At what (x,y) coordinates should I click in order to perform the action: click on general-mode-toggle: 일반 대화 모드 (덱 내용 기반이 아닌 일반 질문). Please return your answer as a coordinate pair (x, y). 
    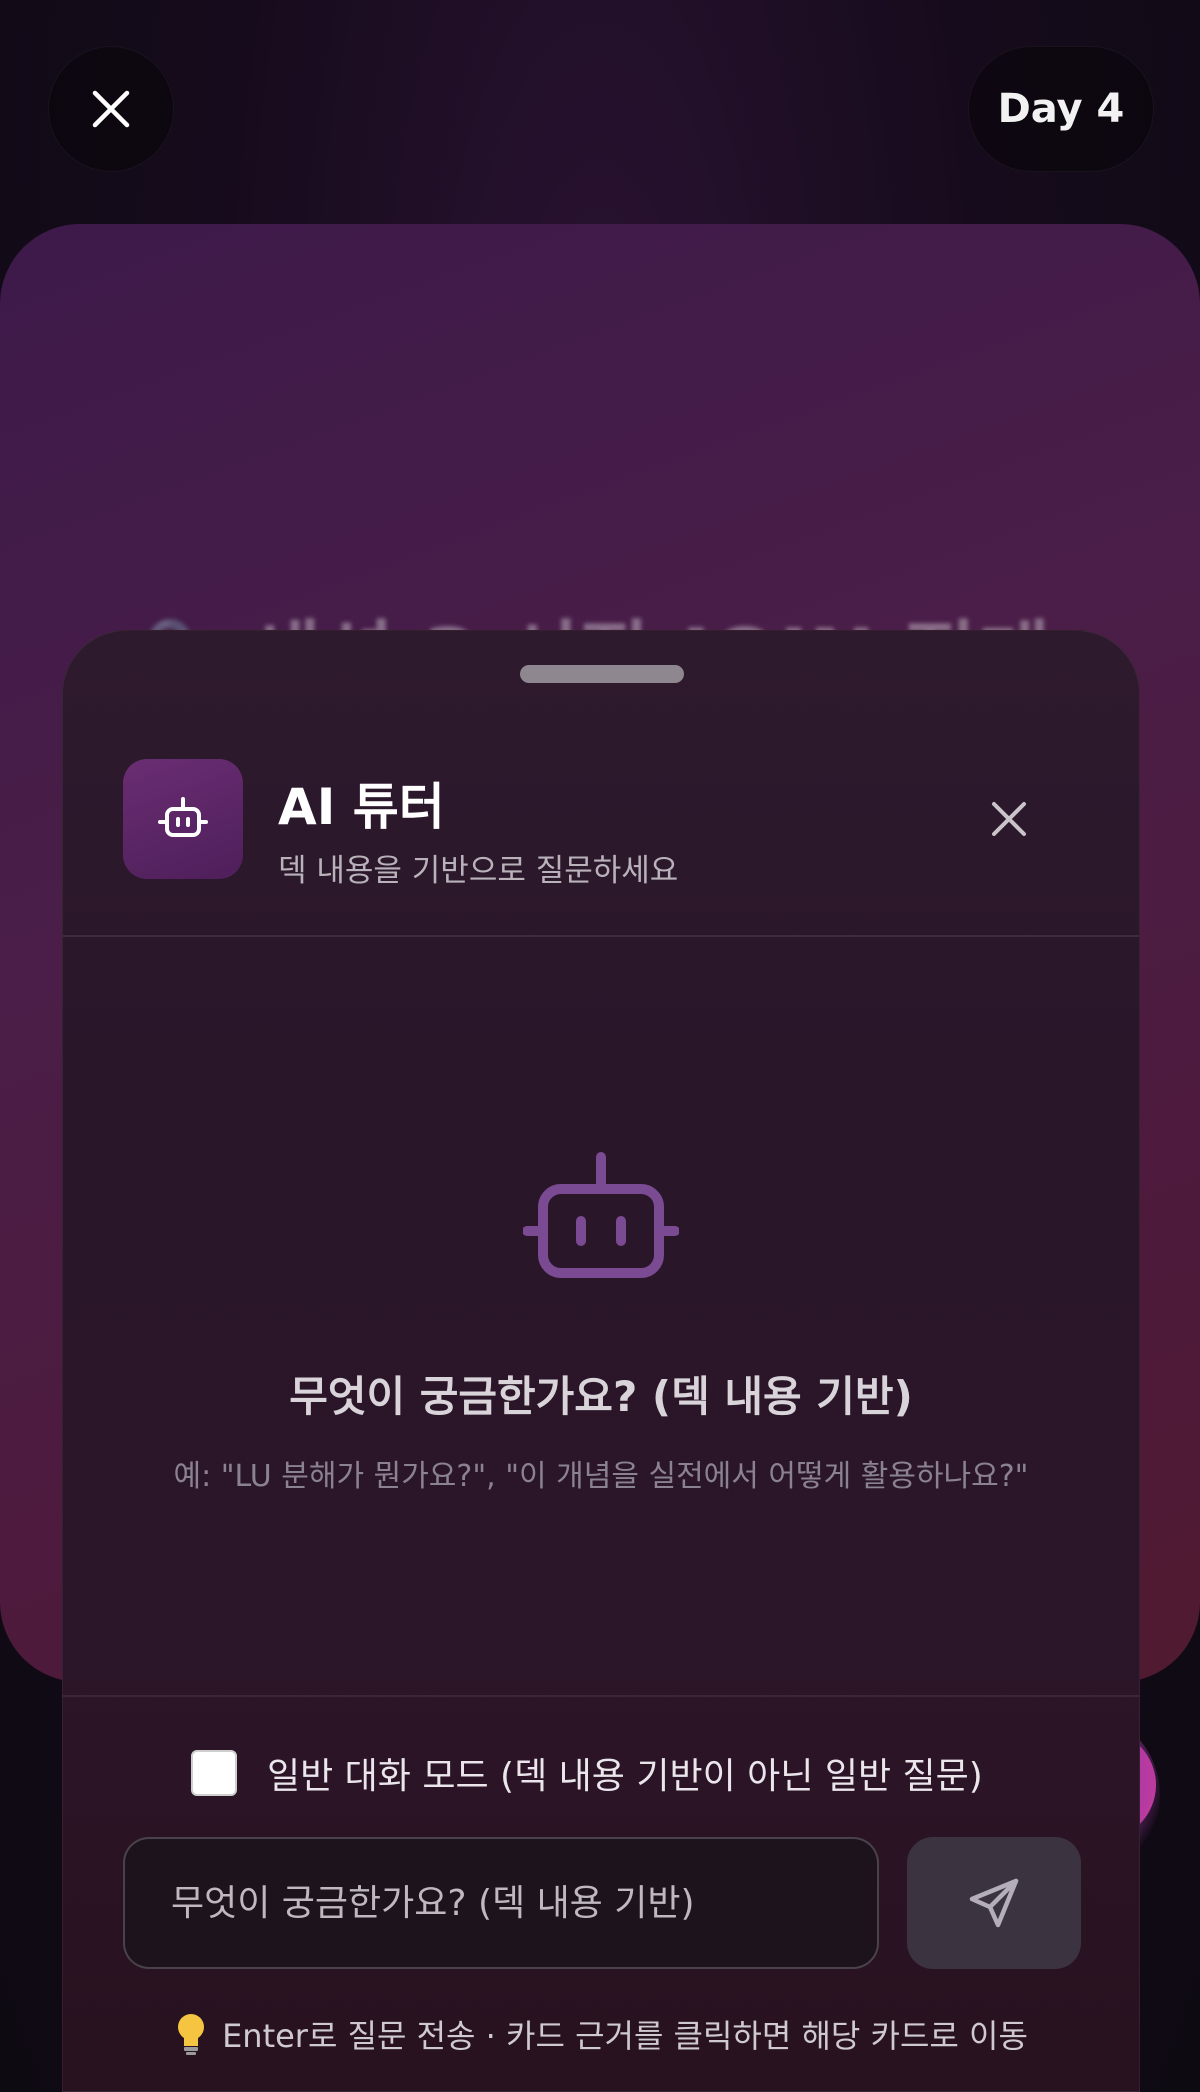
    Looking at the image, I should click on (587, 1773).